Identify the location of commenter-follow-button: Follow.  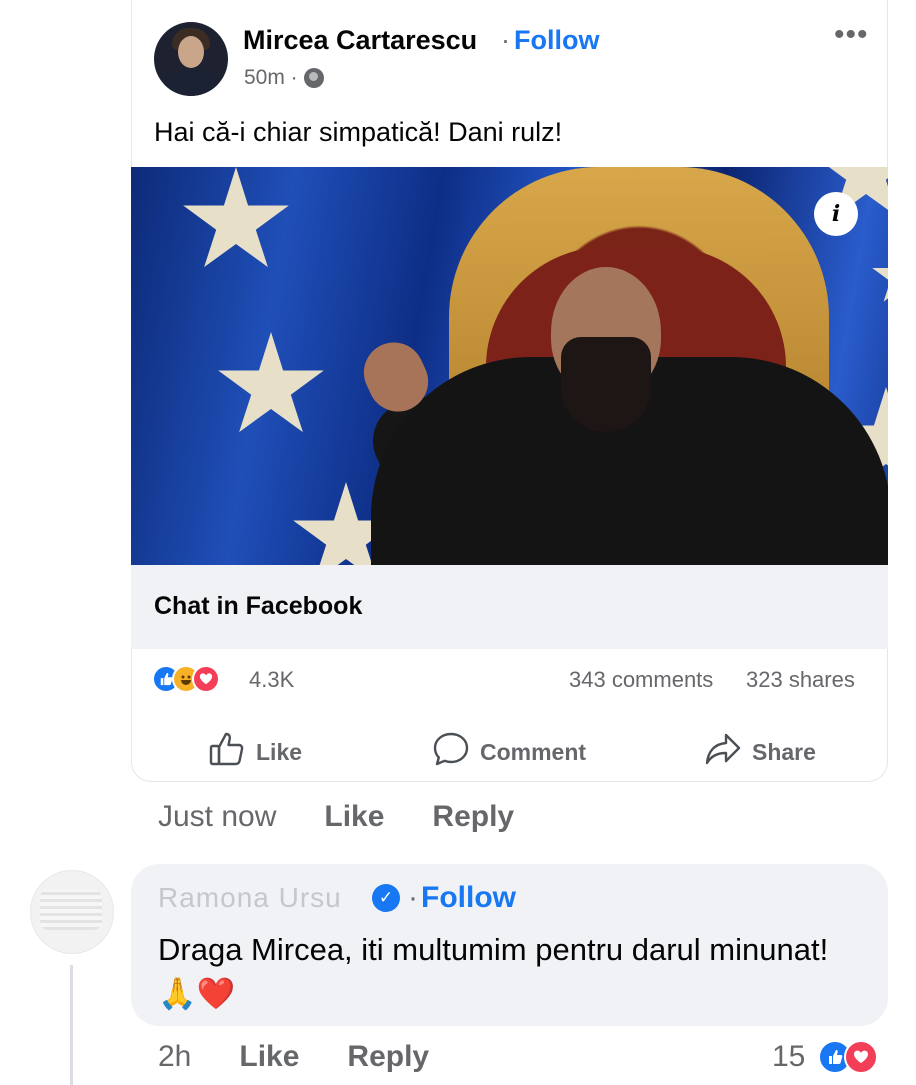
(468, 898).